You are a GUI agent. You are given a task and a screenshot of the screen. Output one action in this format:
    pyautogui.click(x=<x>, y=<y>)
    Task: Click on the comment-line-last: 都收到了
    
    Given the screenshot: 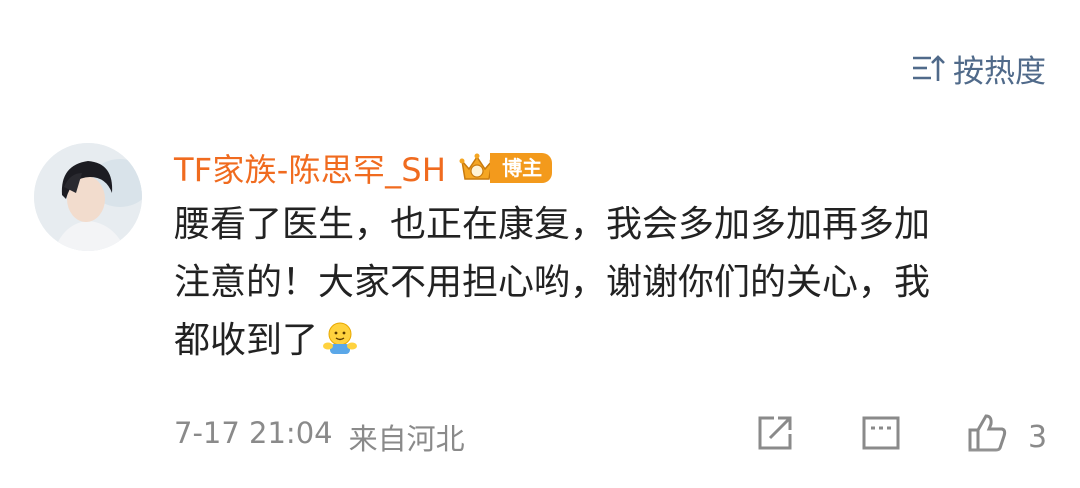 What is the action you would take?
    pyautogui.click(x=599, y=341)
    